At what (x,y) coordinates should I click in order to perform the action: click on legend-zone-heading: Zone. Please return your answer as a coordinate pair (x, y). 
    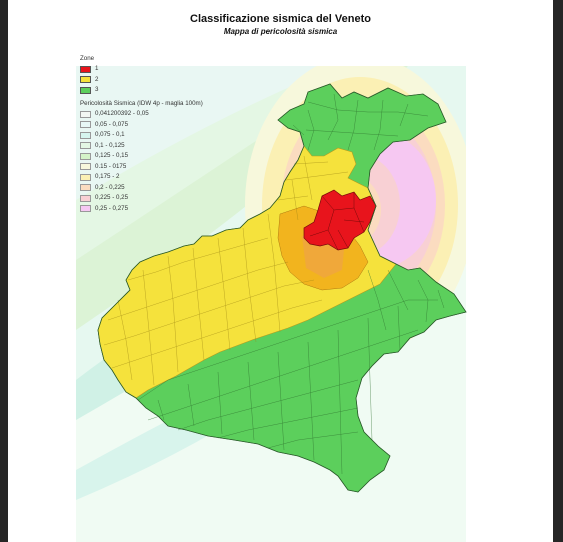
    Looking at the image, I should click on (87, 58).